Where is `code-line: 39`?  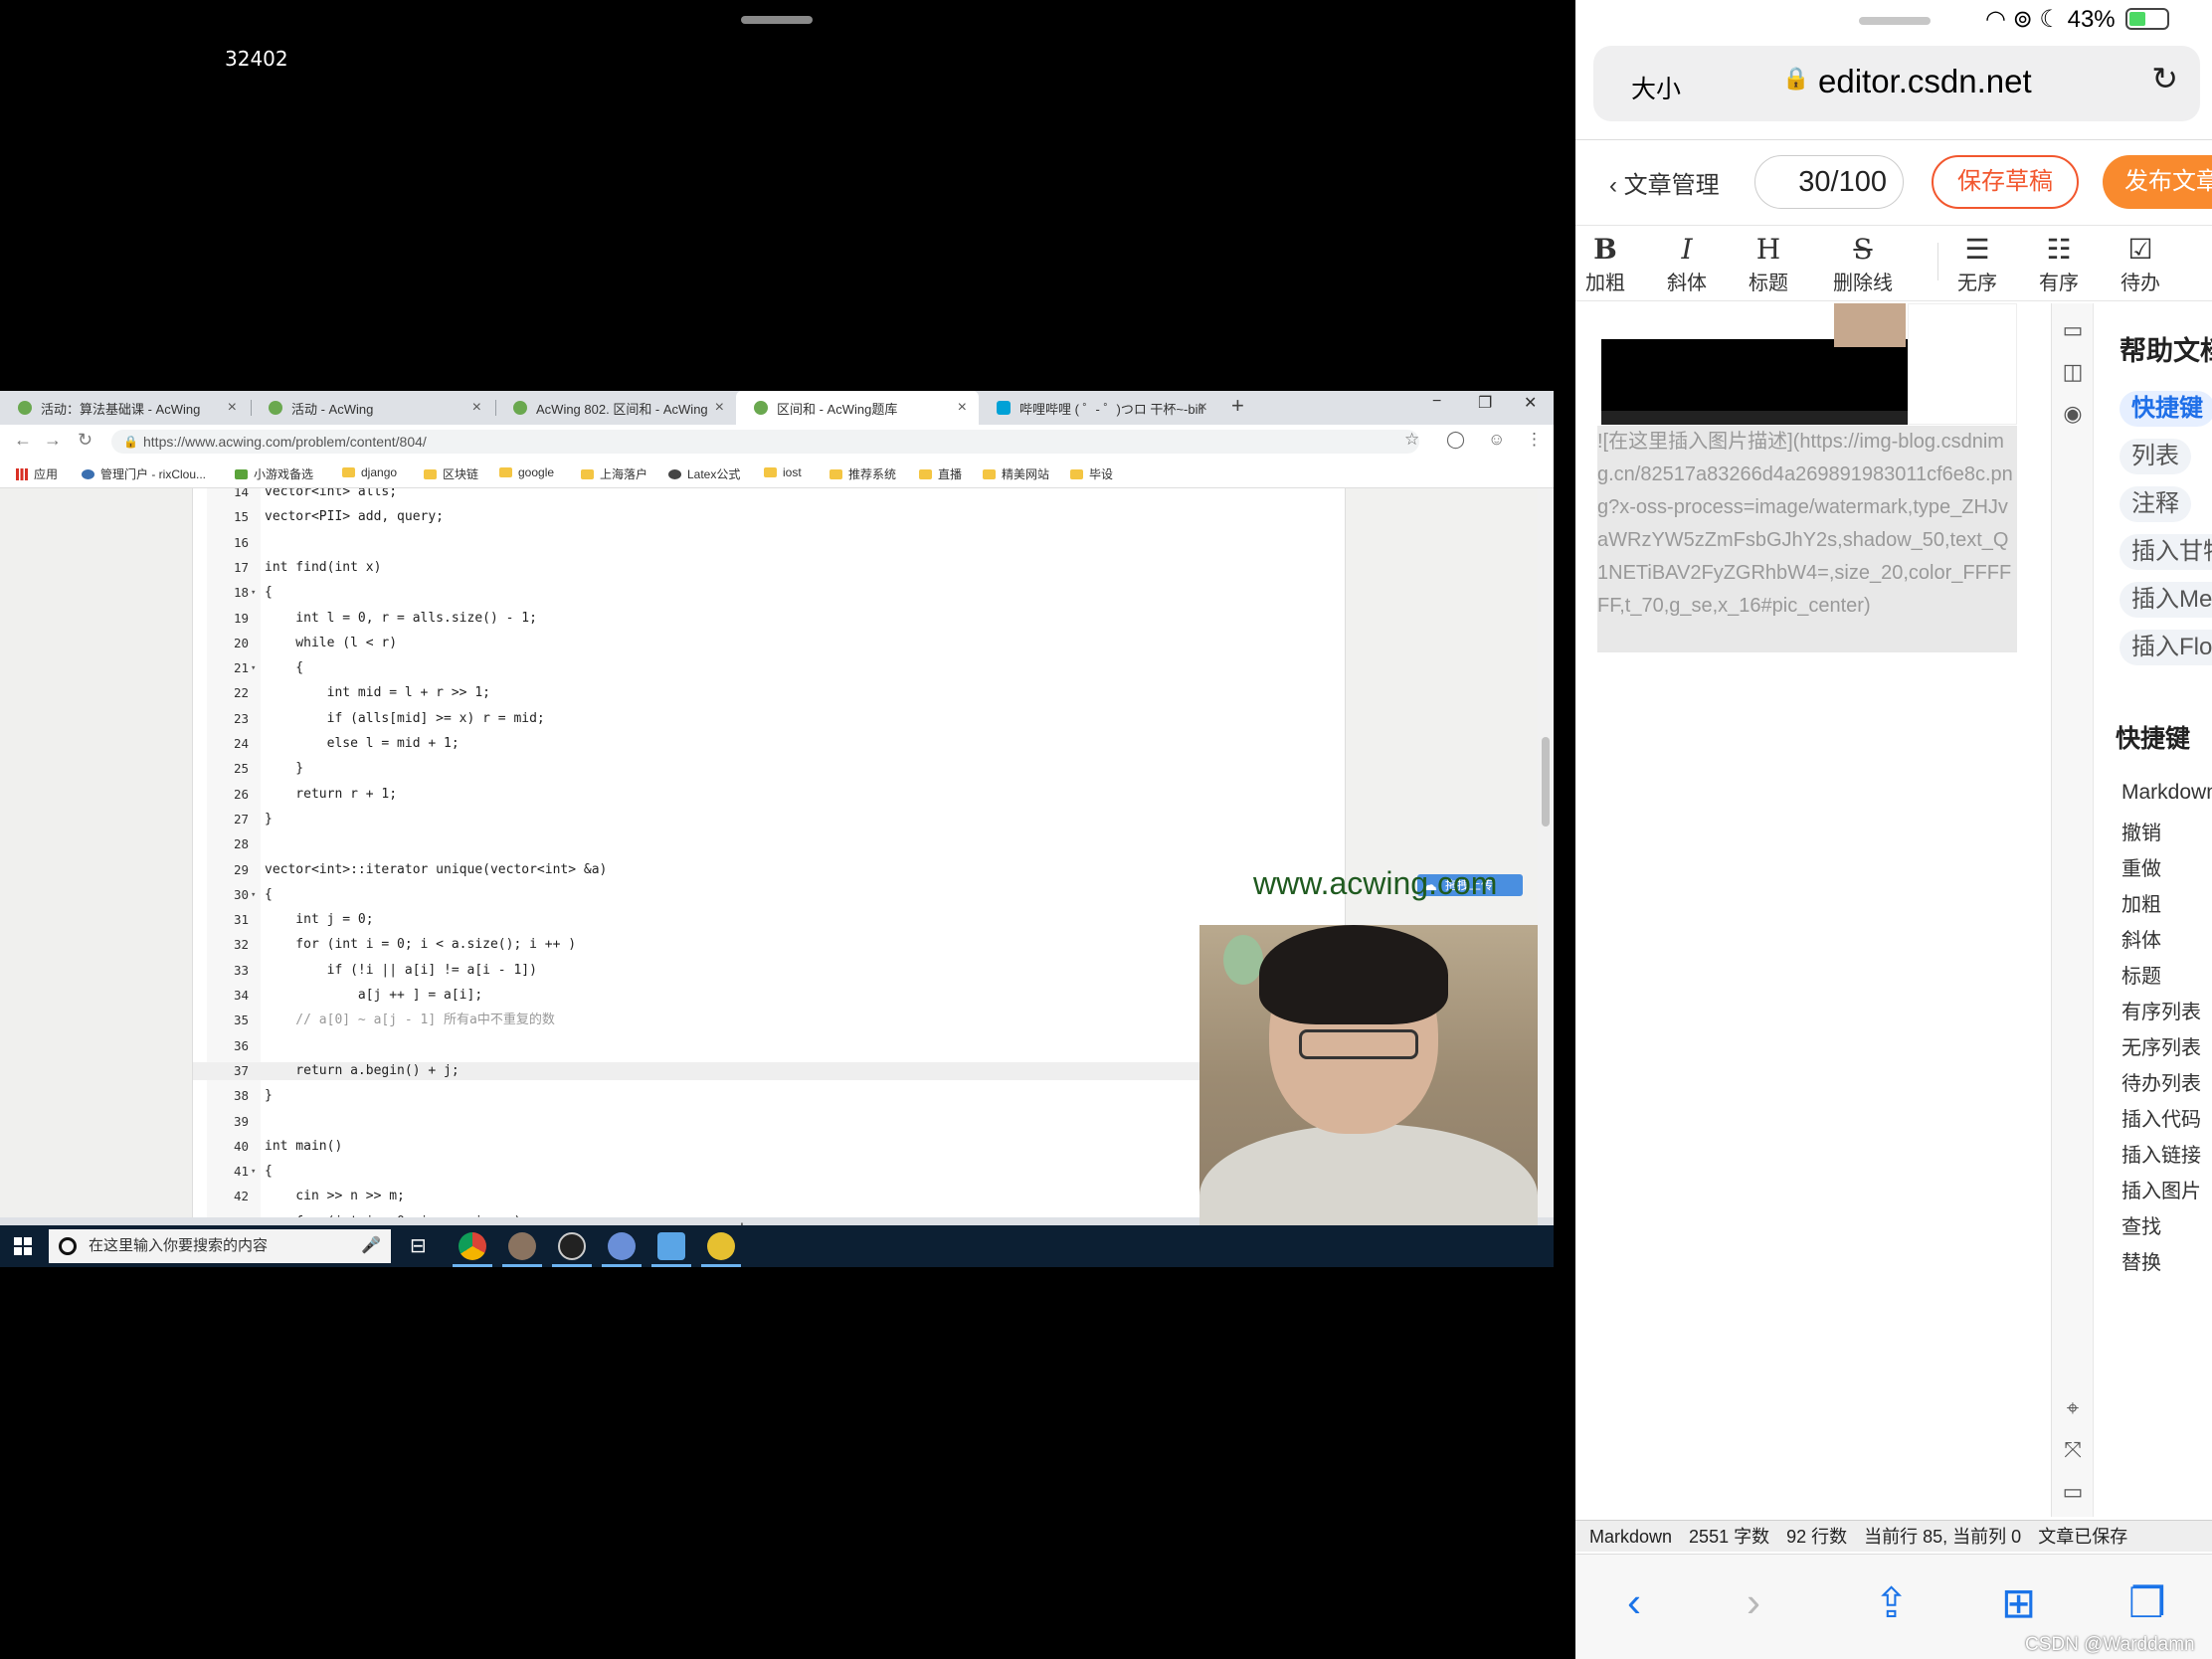 code-line: 39 is located at coordinates (763, 1122).